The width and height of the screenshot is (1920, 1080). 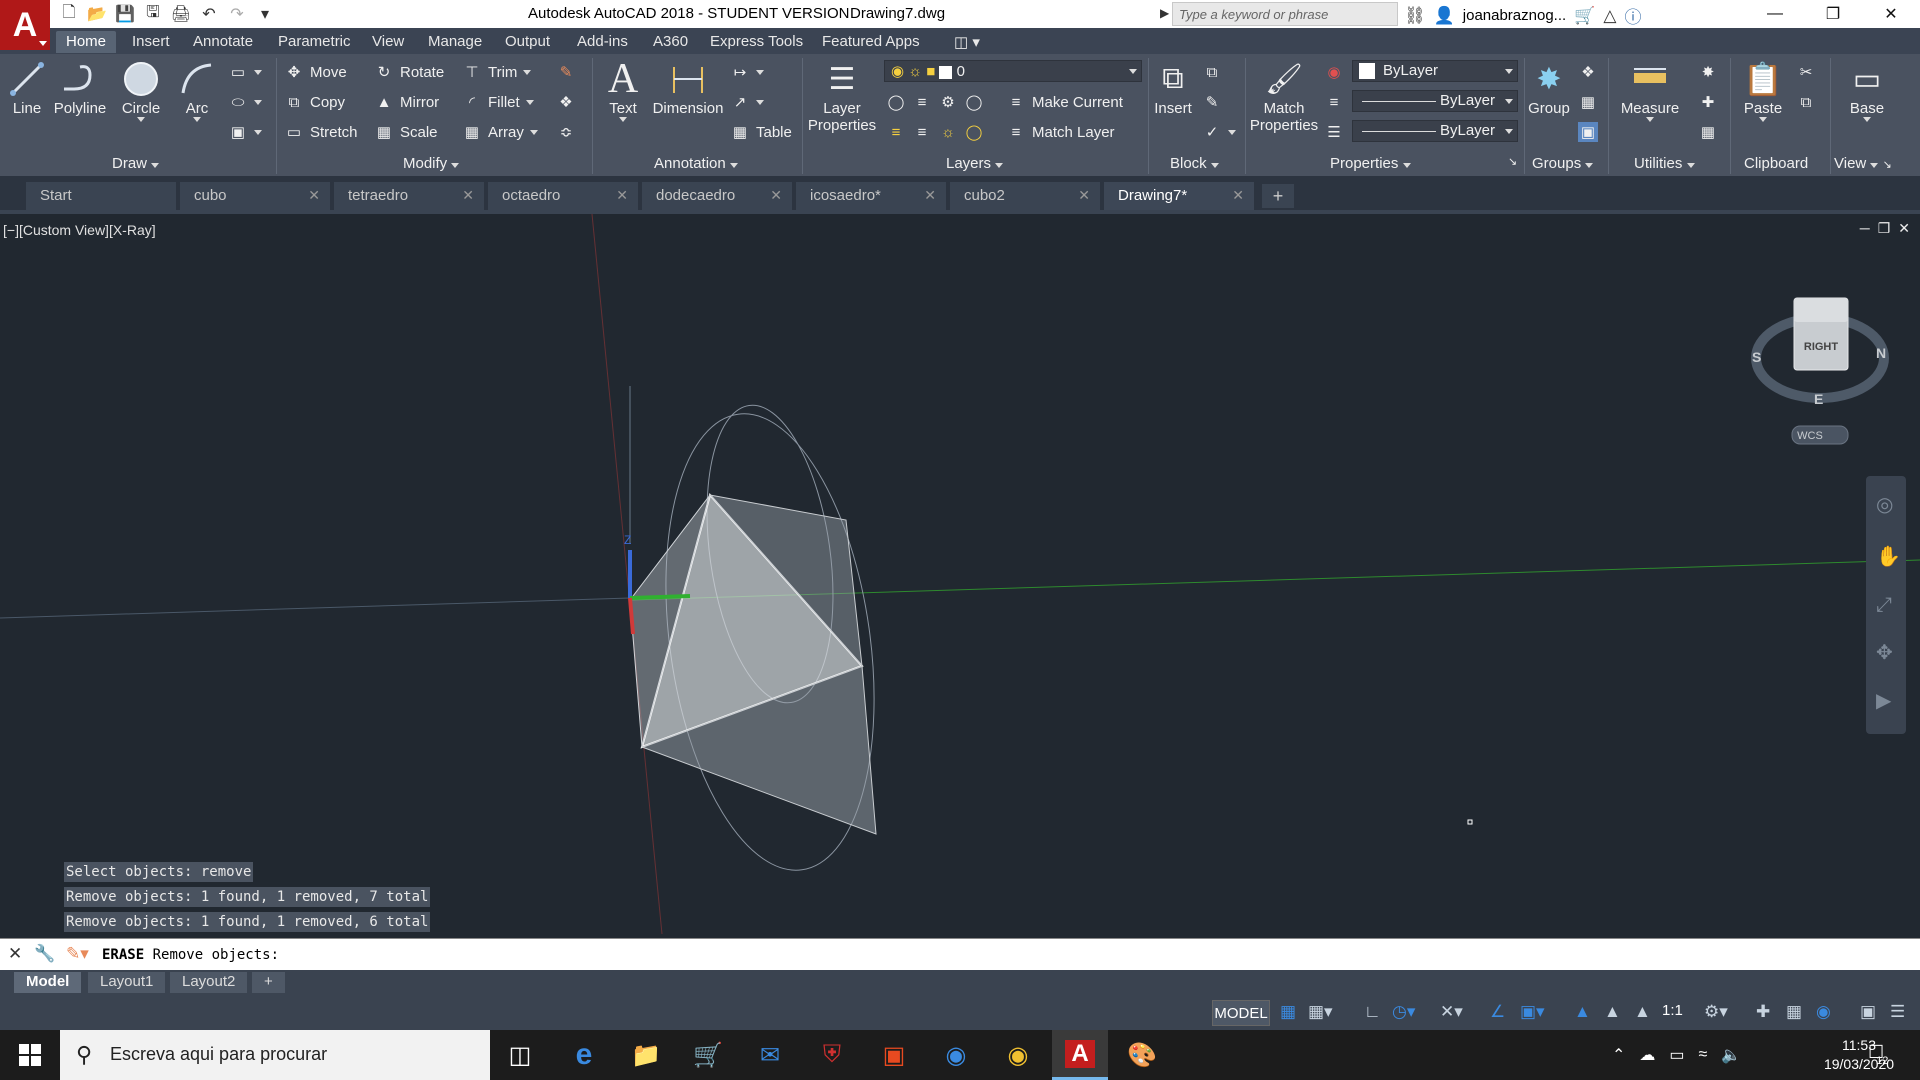 I want to click on annotation-visibility-icon: ▲, so click(x=1582, y=1012).